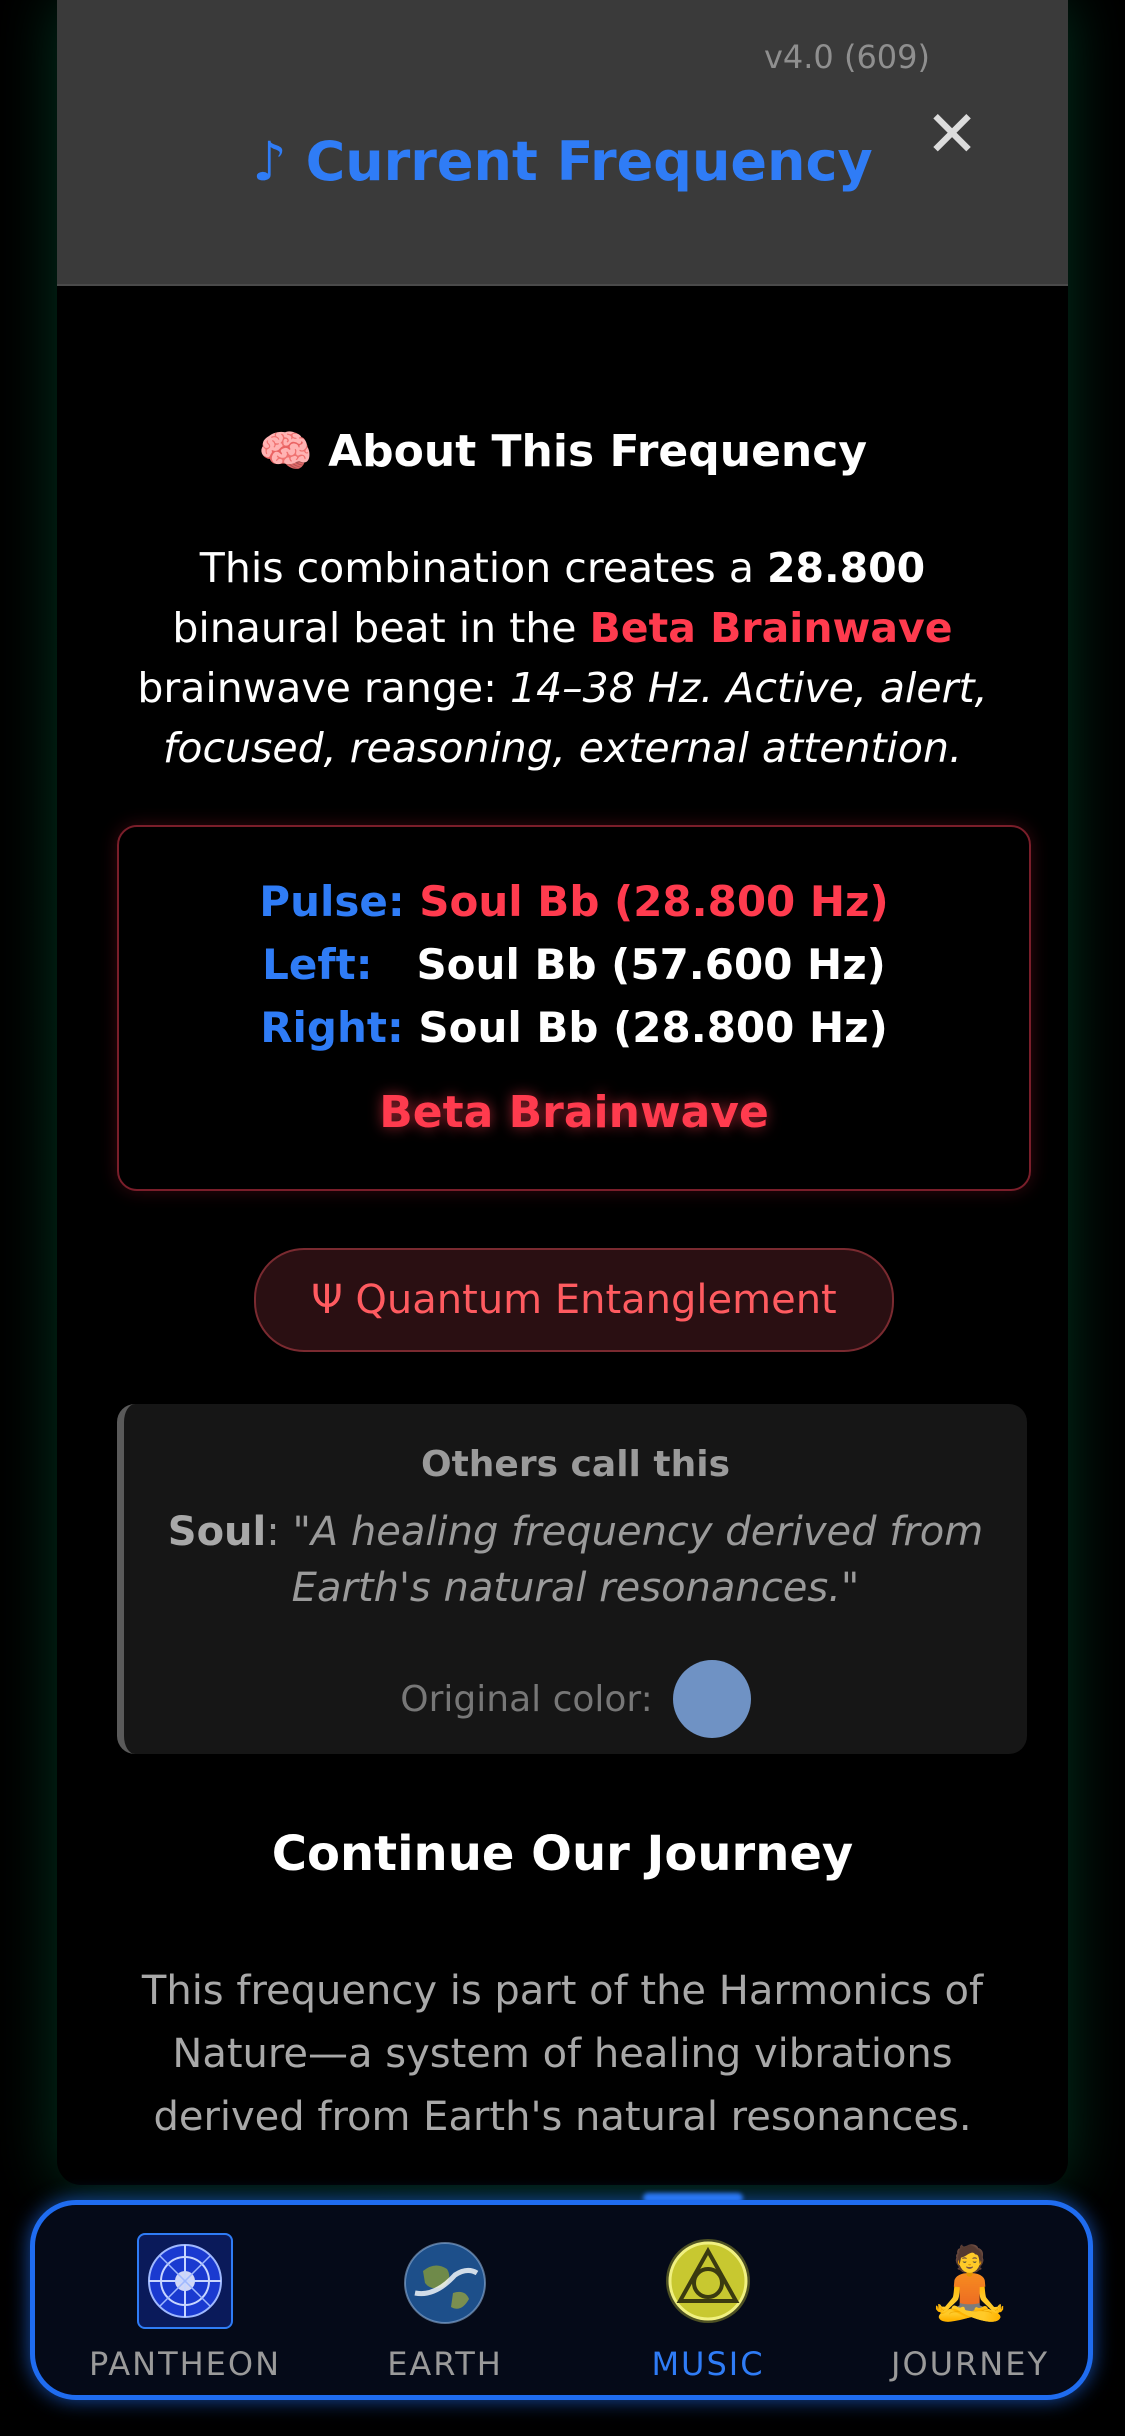 The image size is (1125, 2436). Describe the element at coordinates (708, 2283) in the screenshot. I see `music-icon` at that location.